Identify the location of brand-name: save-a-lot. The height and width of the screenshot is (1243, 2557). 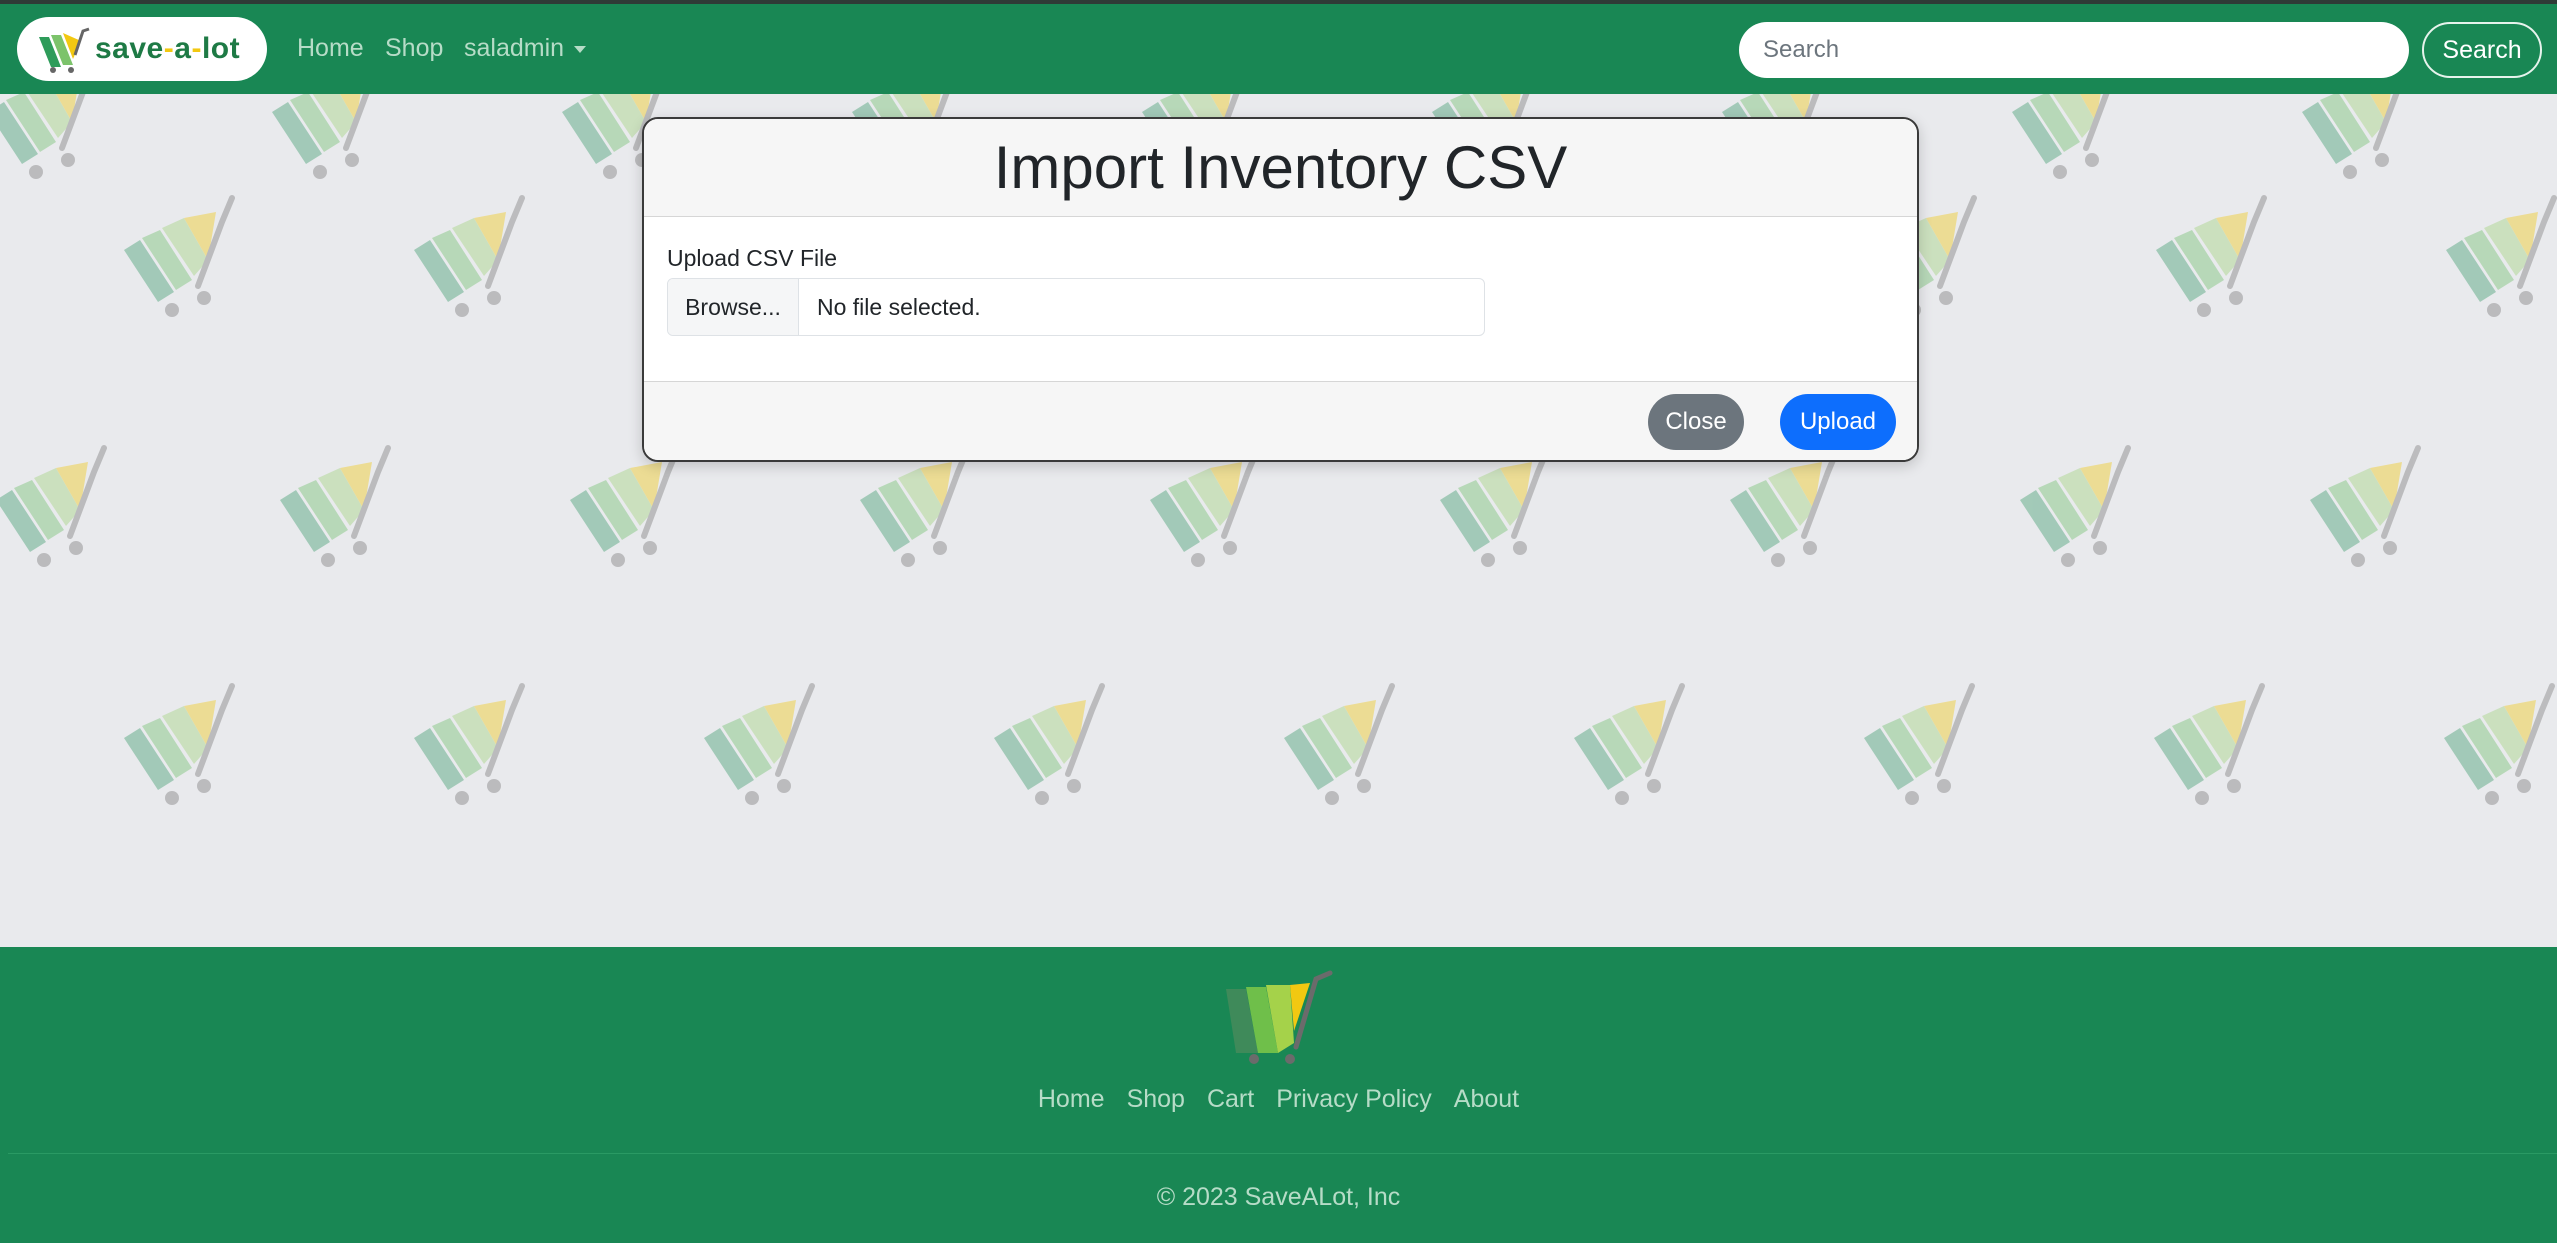
(168, 48).